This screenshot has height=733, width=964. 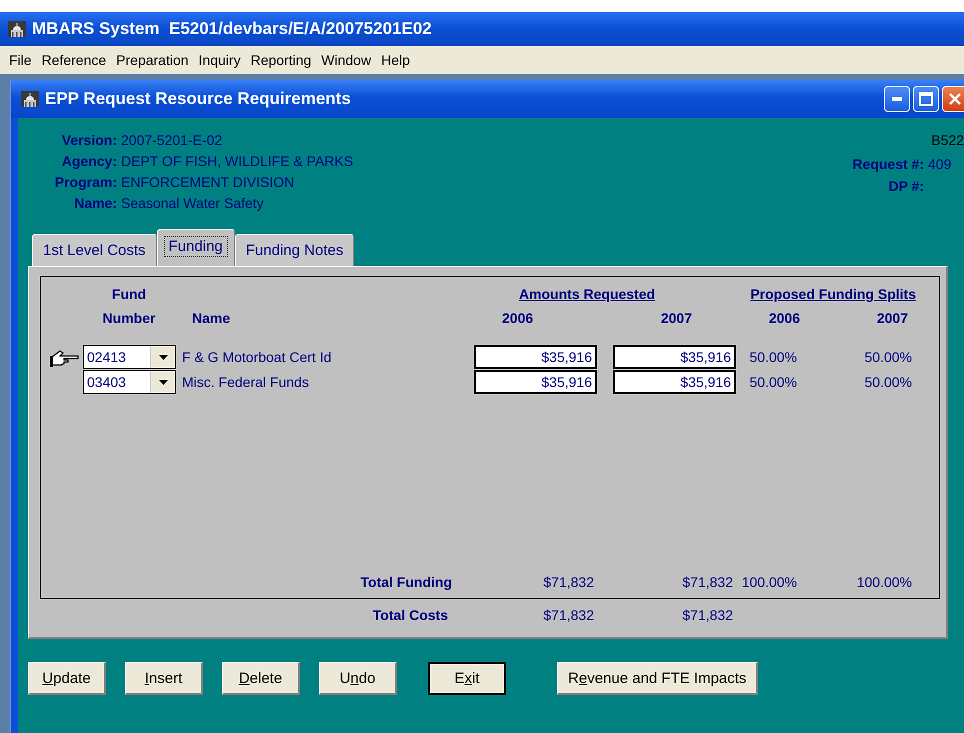 What do you see at coordinates (20, 60) in the screenshot?
I see `menu-item: File` at bounding box center [20, 60].